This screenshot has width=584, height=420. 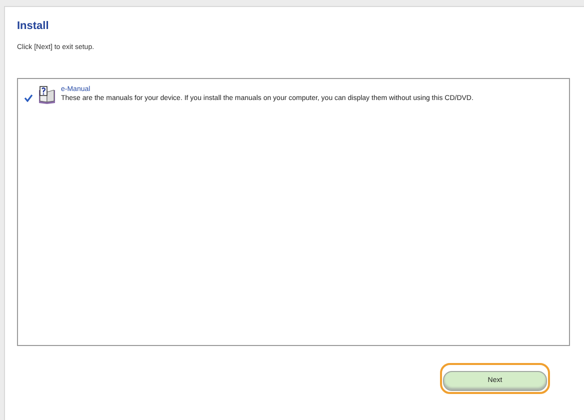 What do you see at coordinates (33, 26) in the screenshot?
I see `page-title: Install` at bounding box center [33, 26].